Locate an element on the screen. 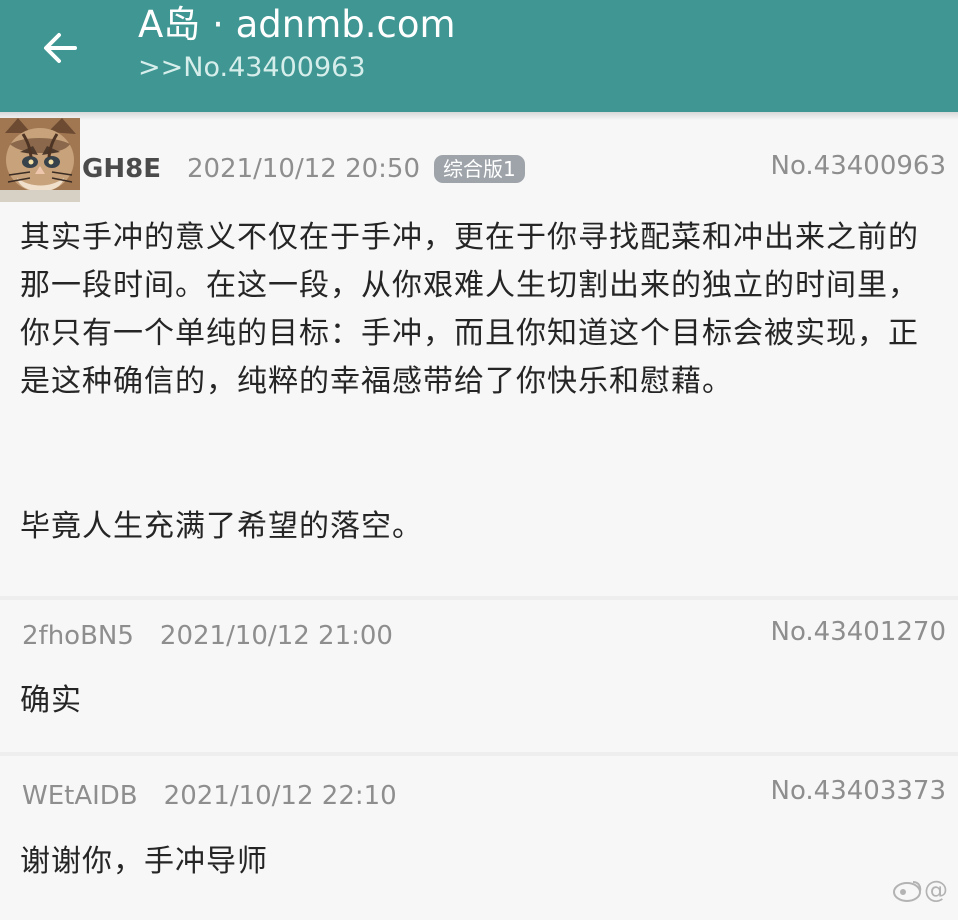 The height and width of the screenshot is (920, 958). post-number: No.43400963 is located at coordinates (859, 166).